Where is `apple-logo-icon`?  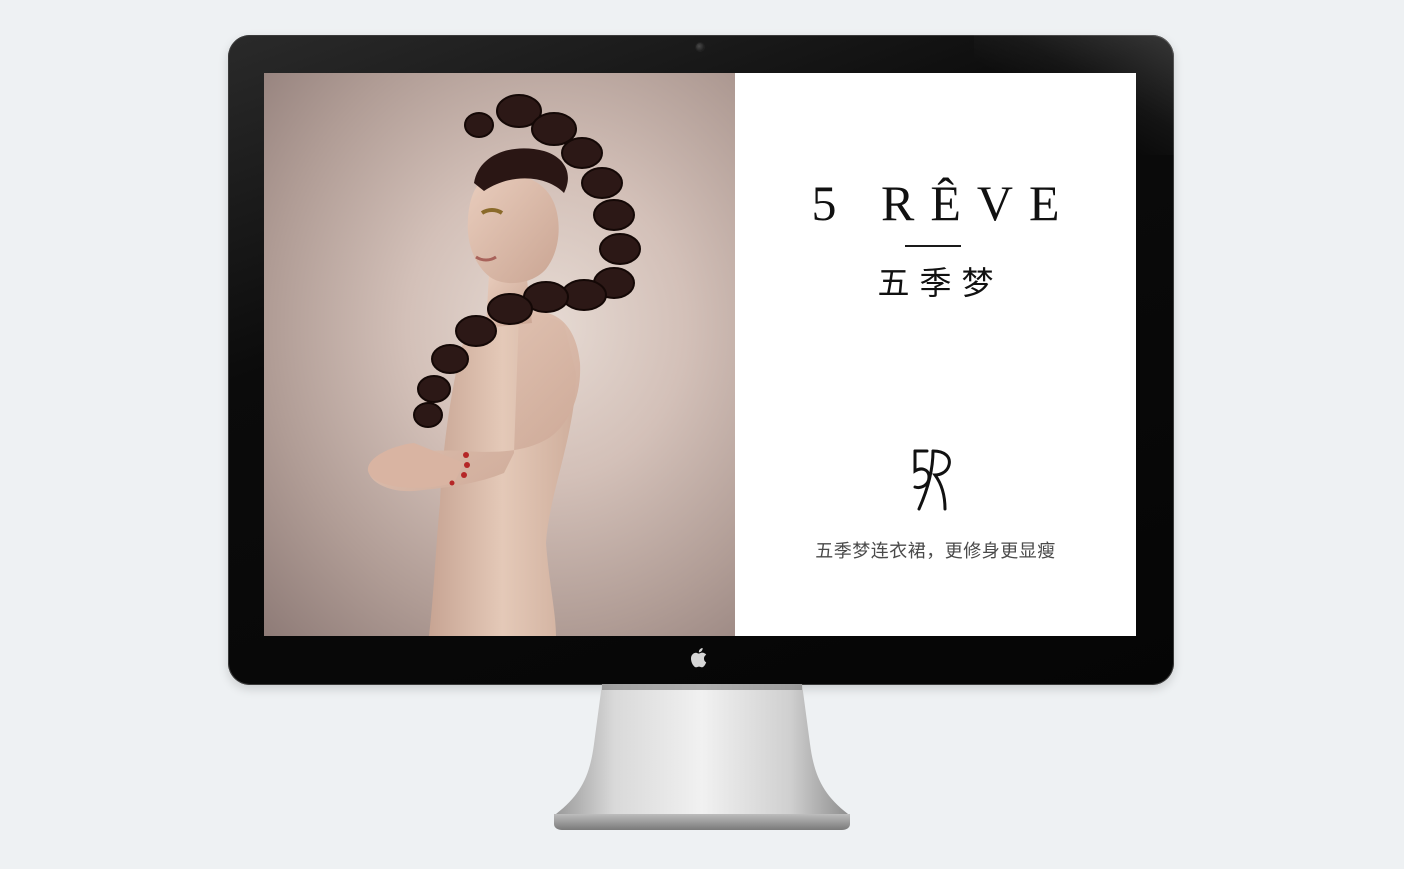 apple-logo-icon is located at coordinates (699, 658).